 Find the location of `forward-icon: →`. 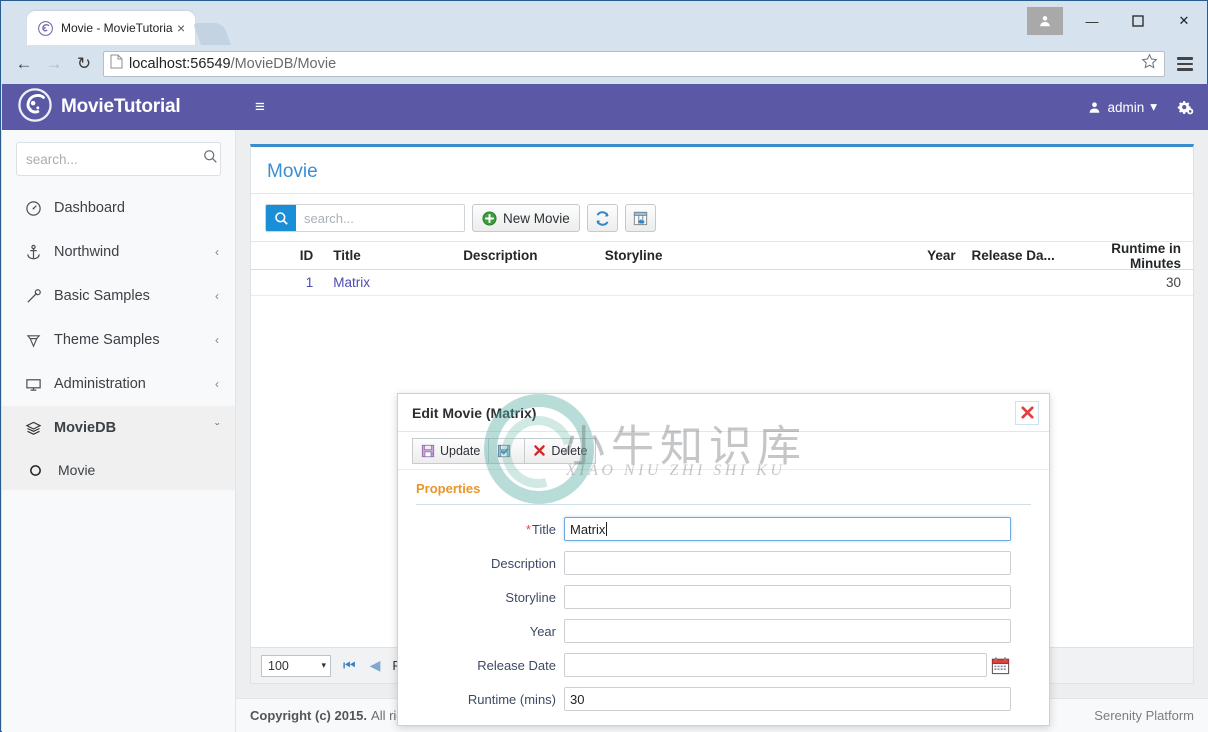

forward-icon: → is located at coordinates (54, 64).